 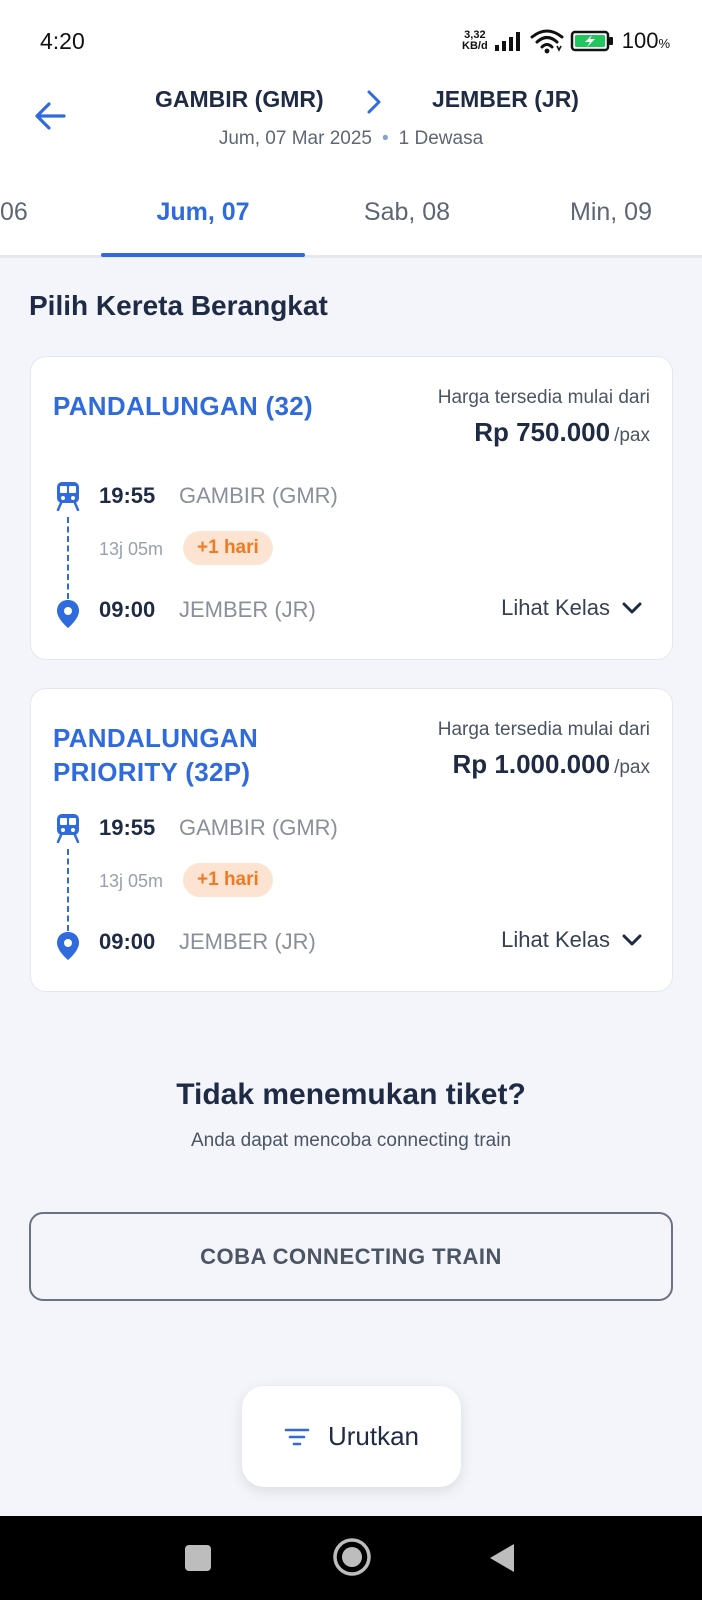 I want to click on wifi-icon, so click(x=547, y=41).